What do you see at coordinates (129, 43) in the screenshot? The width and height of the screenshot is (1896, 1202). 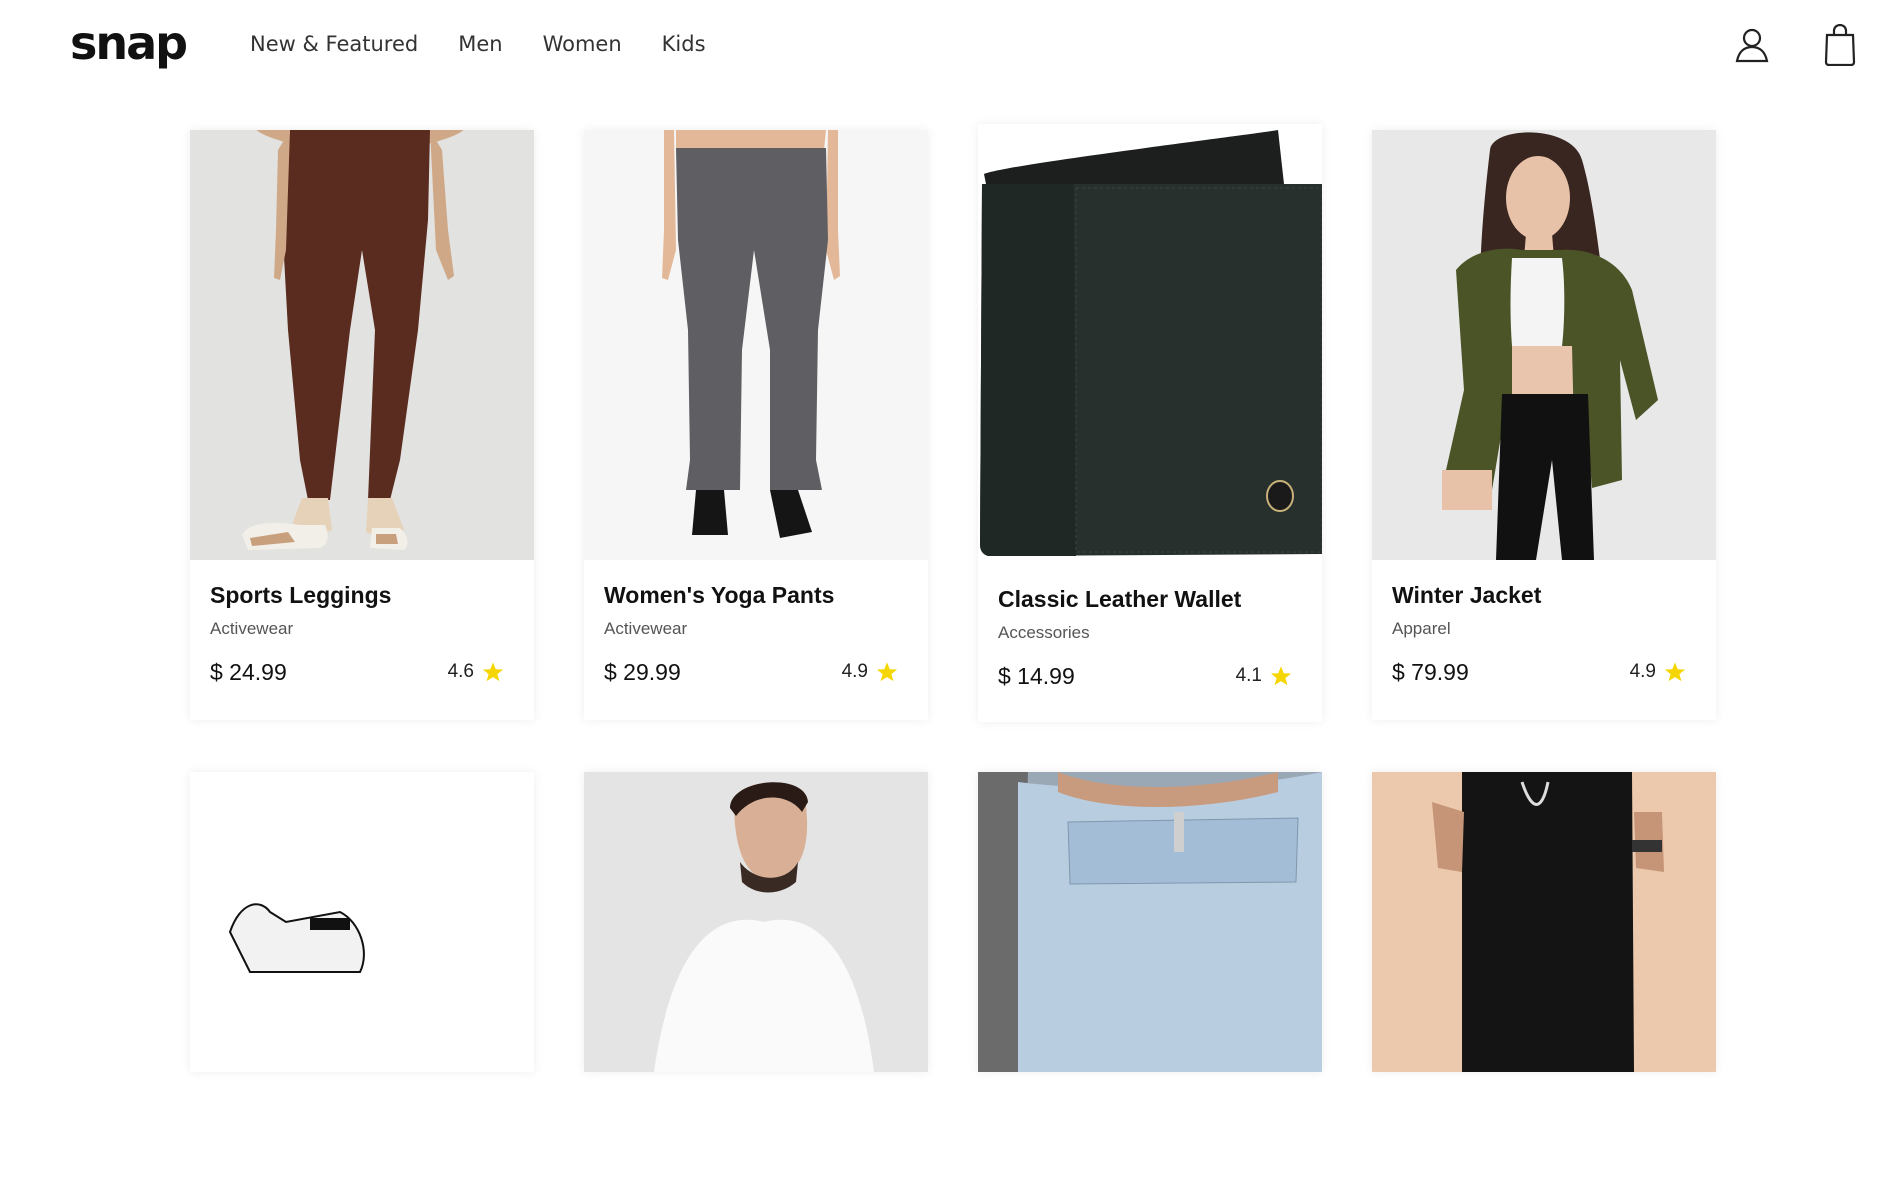 I see `brand-logo: snap` at bounding box center [129, 43].